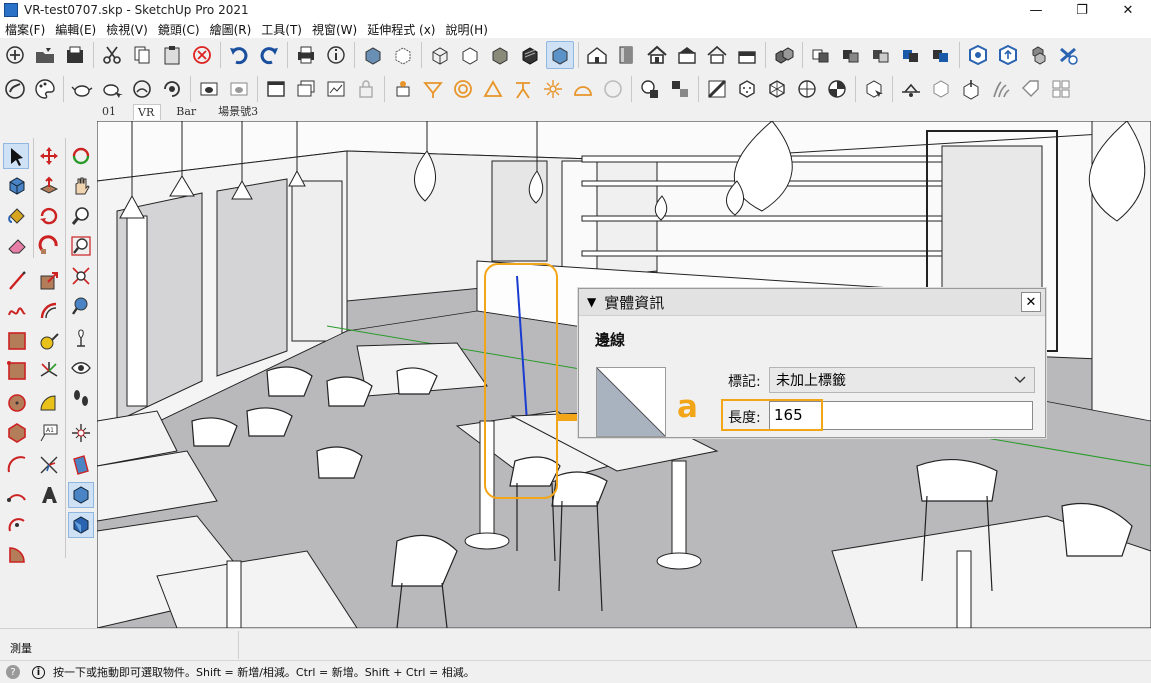  I want to click on proxy-export-icon, so click(680, 89).